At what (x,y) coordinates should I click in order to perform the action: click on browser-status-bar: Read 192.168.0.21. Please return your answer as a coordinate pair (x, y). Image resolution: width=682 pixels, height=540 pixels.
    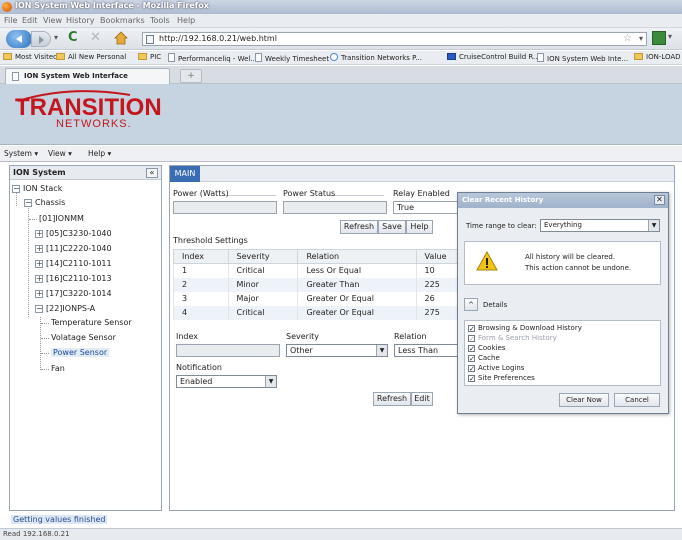
    Looking at the image, I should click on (341, 534).